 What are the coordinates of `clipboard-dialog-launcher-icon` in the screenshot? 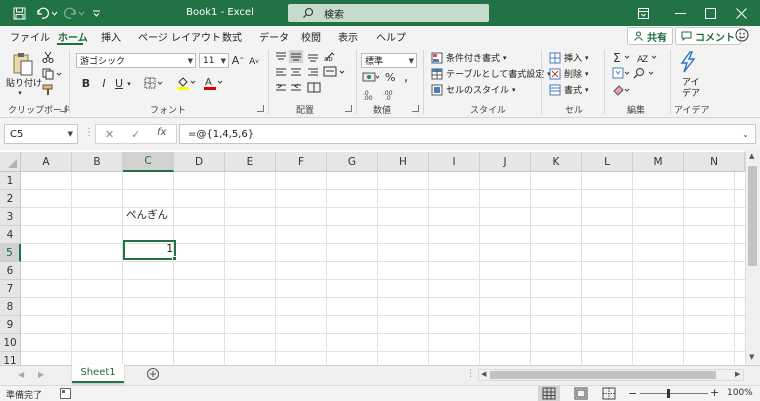 It's located at (63, 108).